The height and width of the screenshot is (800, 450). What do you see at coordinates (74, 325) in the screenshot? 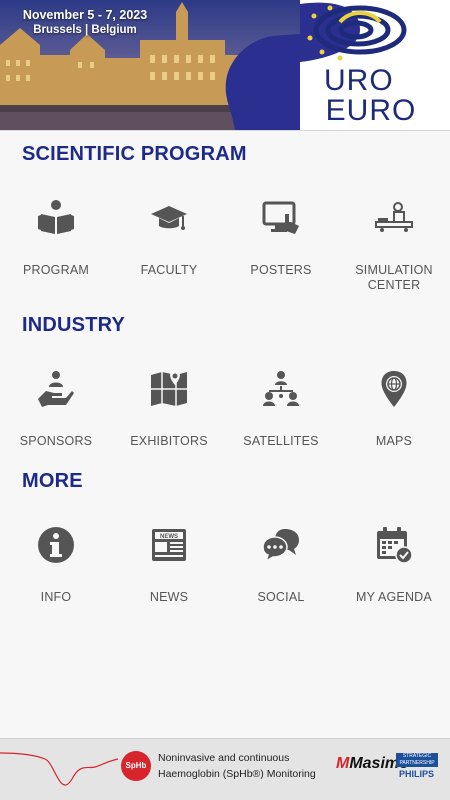
I see `section-title-industry: INDUSTRY` at bounding box center [74, 325].